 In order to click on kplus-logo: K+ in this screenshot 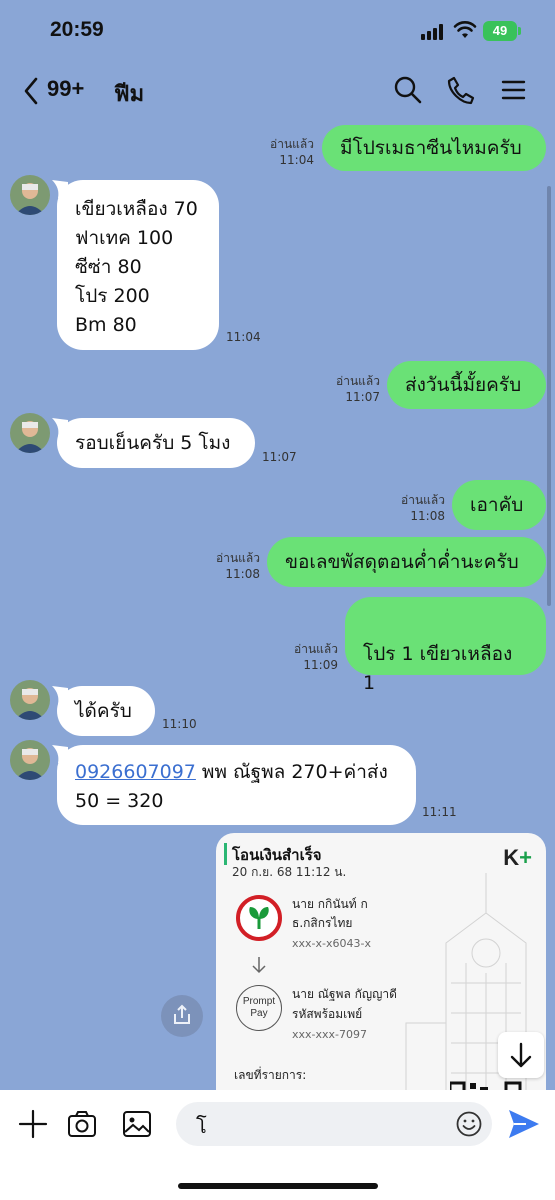, I will do `click(517, 857)`.